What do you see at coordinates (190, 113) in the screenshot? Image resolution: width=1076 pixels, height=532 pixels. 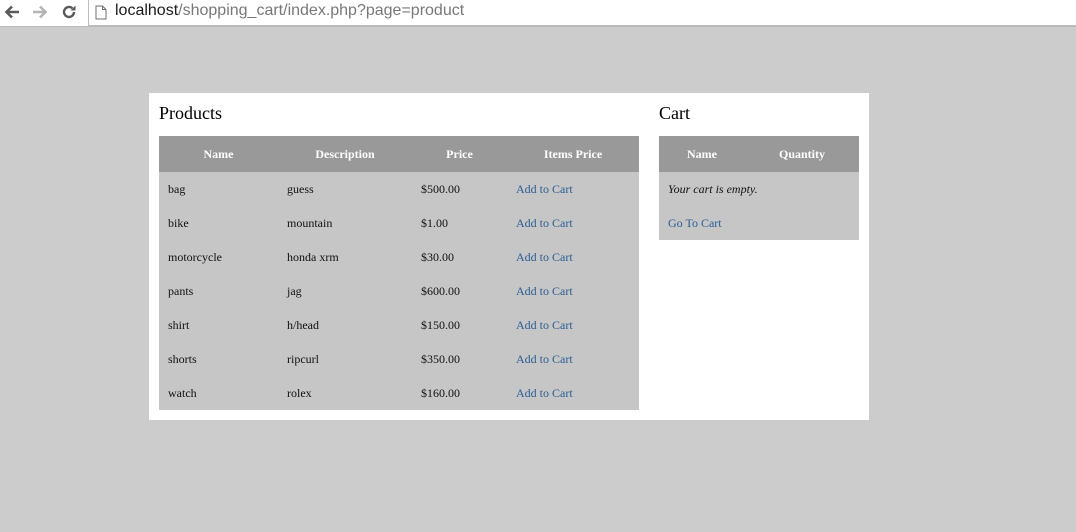 I see `products-title: Products` at bounding box center [190, 113].